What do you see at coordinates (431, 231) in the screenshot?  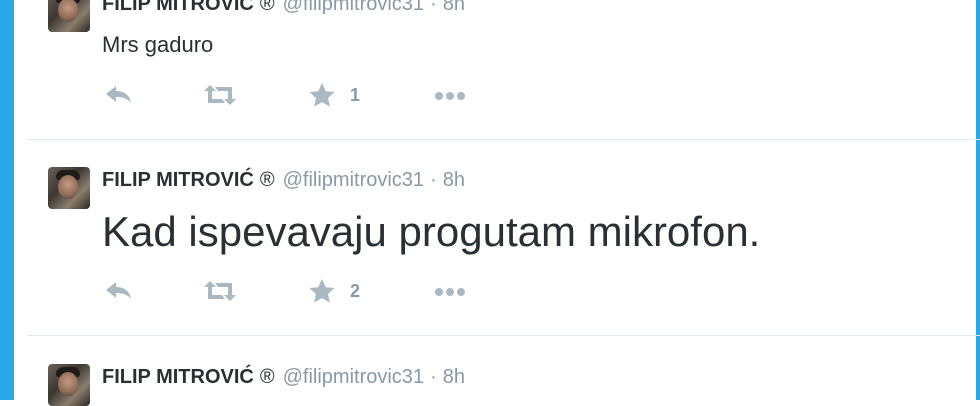 I see `tweet-text: Kad ispevavaju progutam mikrofon.` at bounding box center [431, 231].